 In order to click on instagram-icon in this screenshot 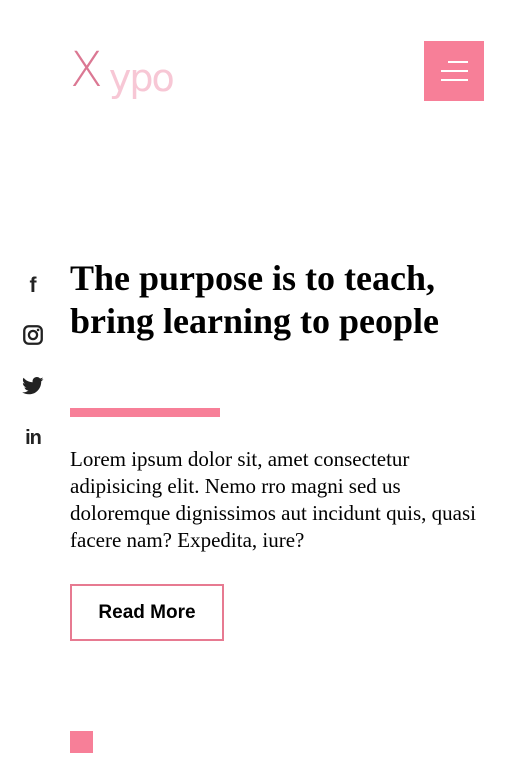, I will do `click(33, 335)`.